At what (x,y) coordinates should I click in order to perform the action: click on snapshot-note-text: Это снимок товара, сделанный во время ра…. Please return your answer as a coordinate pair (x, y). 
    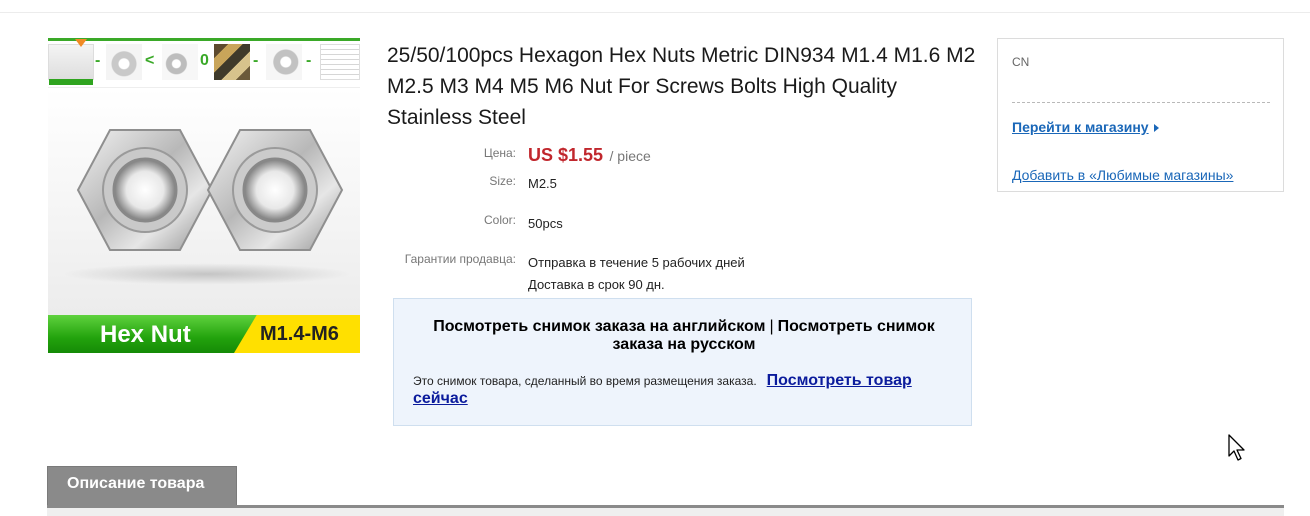
    Looking at the image, I should click on (585, 381).